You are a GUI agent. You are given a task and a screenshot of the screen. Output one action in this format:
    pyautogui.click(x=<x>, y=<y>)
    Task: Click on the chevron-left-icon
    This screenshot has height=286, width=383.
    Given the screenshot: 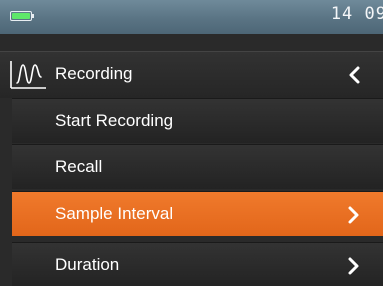 What is the action you would take?
    pyautogui.click(x=355, y=75)
    